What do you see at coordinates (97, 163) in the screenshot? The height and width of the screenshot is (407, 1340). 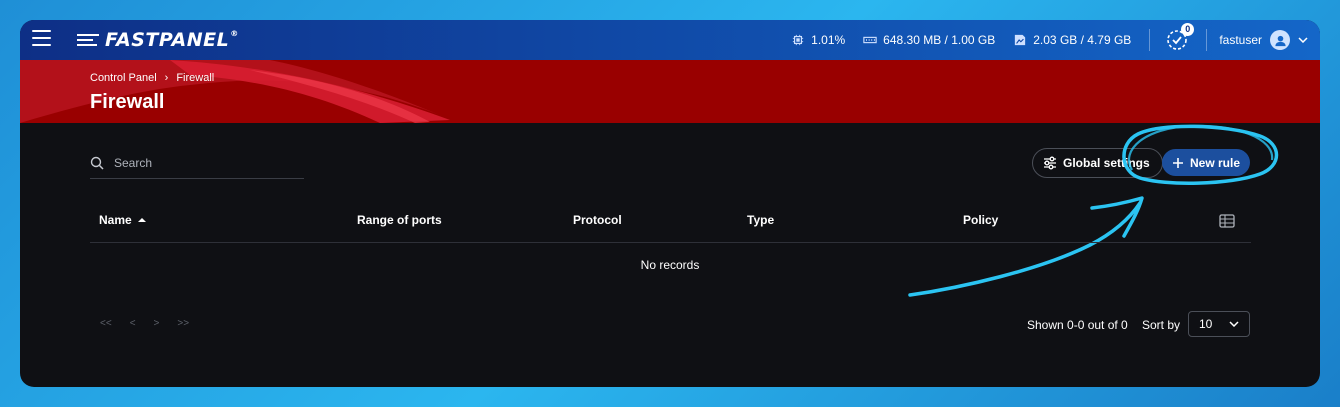 I see `search-icon` at bounding box center [97, 163].